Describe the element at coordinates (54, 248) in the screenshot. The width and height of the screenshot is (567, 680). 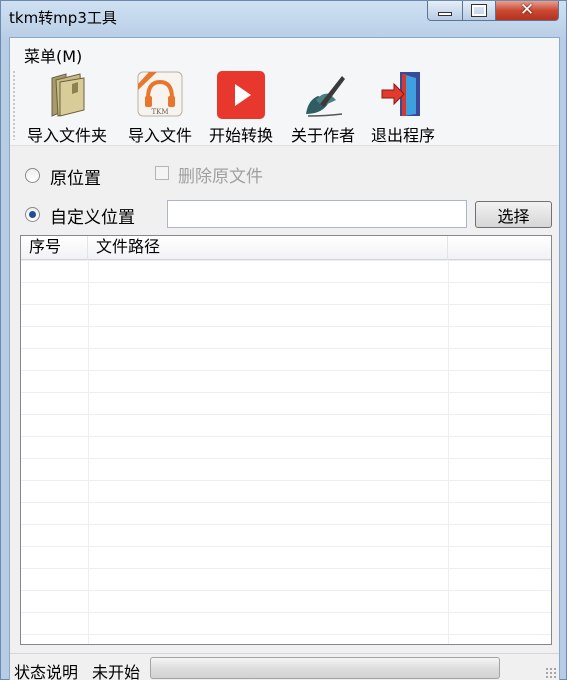
I see `column-header-index: 序号` at that location.